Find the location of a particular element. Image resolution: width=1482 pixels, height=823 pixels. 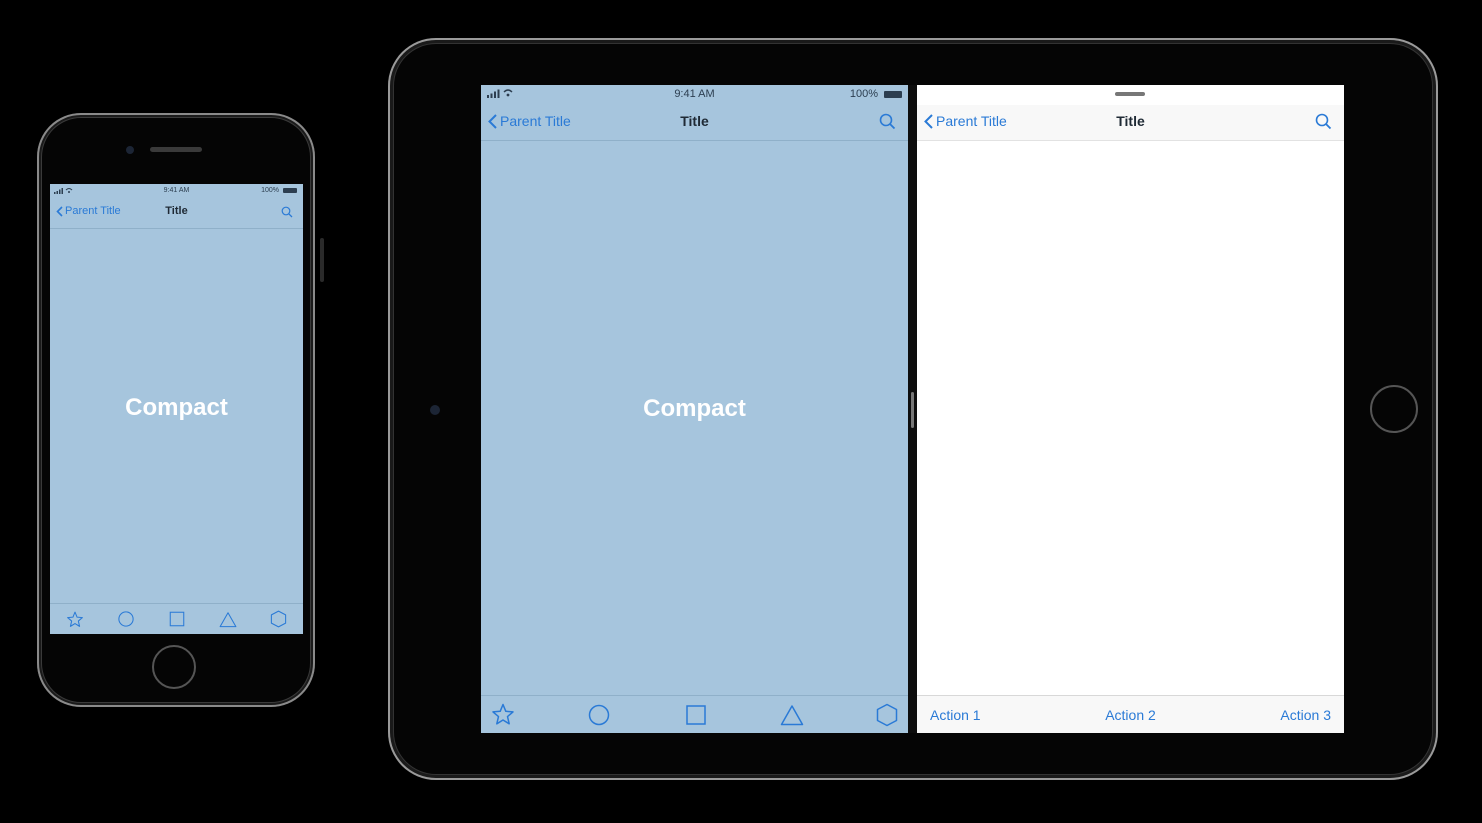

ipad-camera is located at coordinates (435, 410).